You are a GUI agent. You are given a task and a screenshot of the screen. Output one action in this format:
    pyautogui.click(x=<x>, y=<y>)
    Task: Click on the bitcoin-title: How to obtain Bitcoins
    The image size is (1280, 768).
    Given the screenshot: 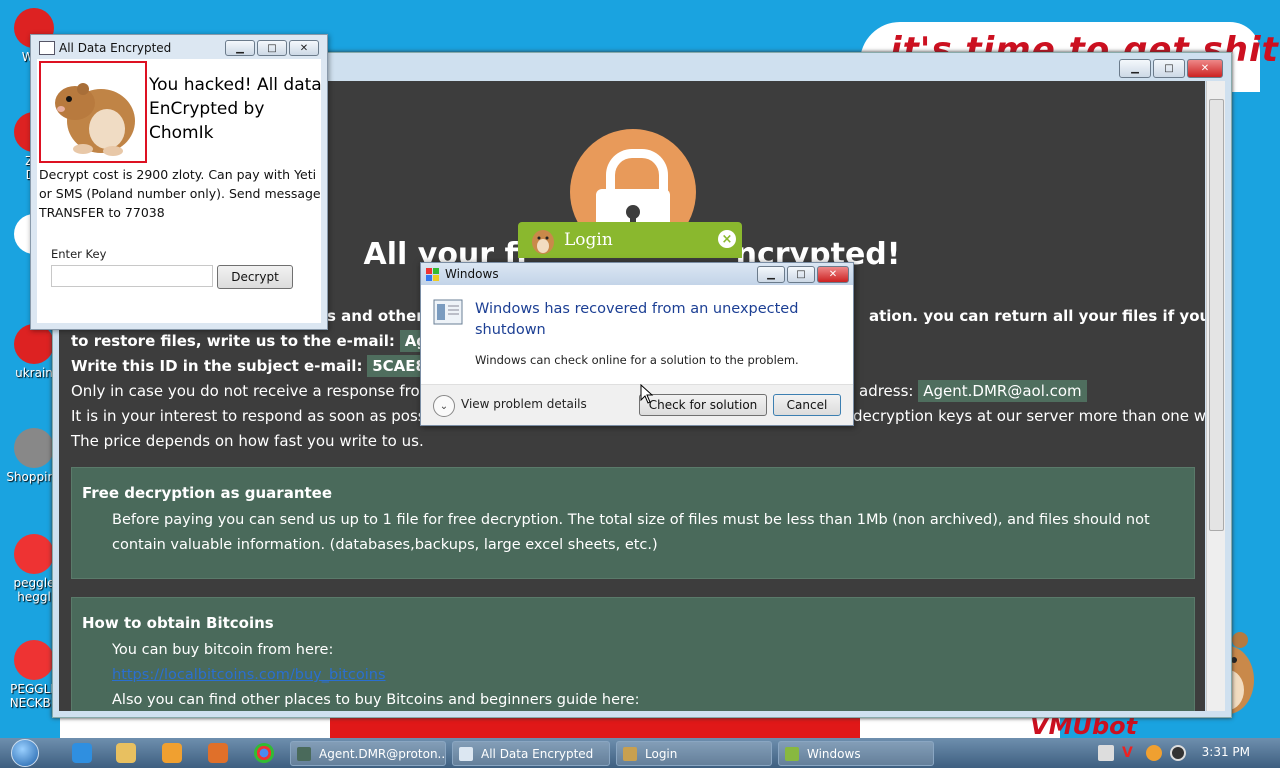 What is the action you would take?
    pyautogui.click(x=178, y=623)
    